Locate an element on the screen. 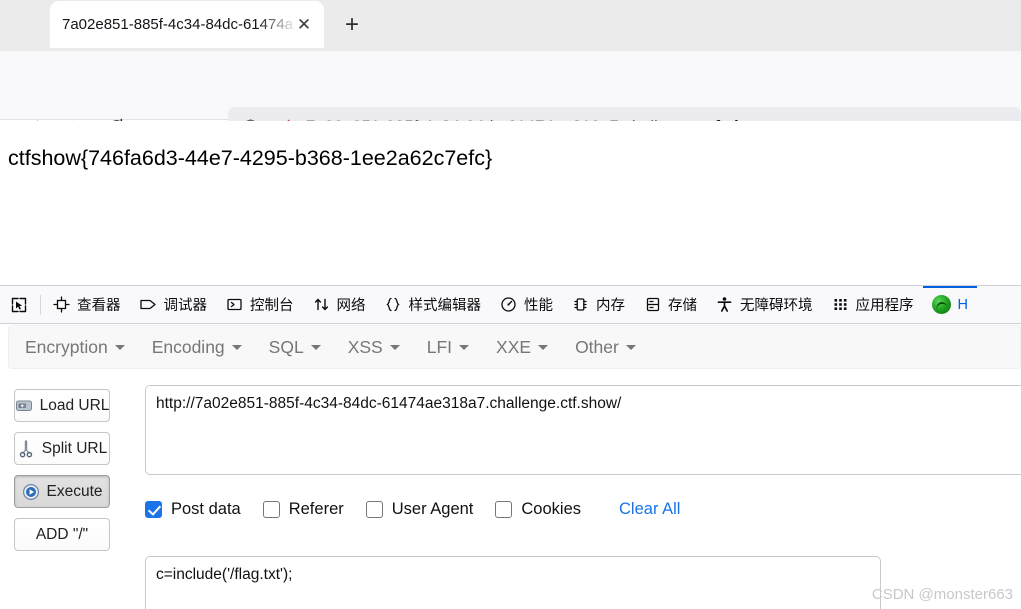 The image size is (1021, 609). option-label: Referer is located at coordinates (316, 508).